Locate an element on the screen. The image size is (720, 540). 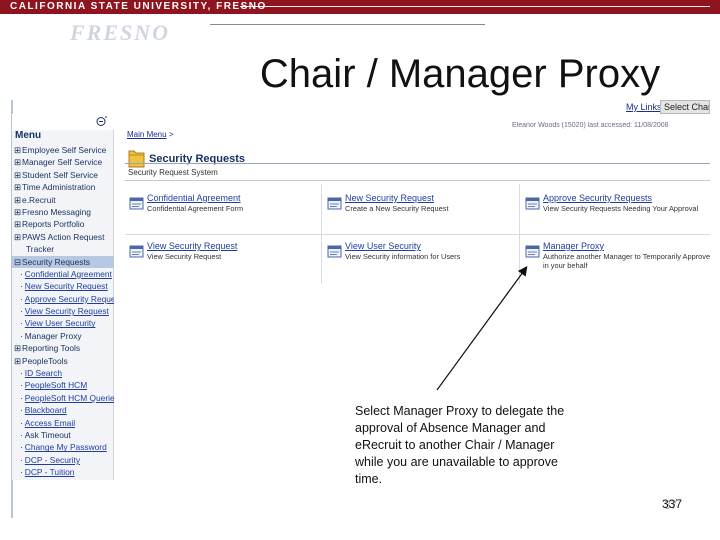
expand-icon: ⊟ is located at coordinates (18, 261).